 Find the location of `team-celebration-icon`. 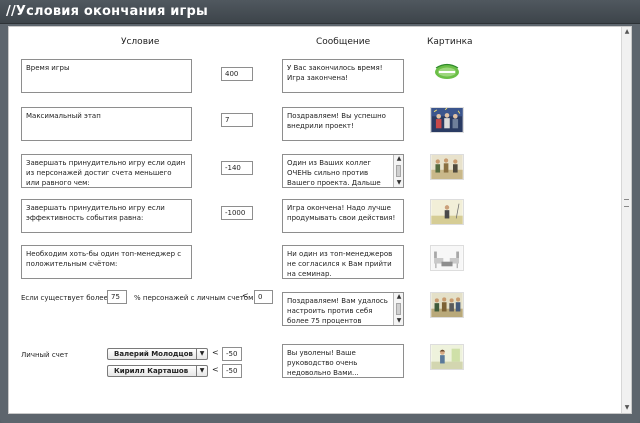

team-celebration-icon is located at coordinates (447, 120).